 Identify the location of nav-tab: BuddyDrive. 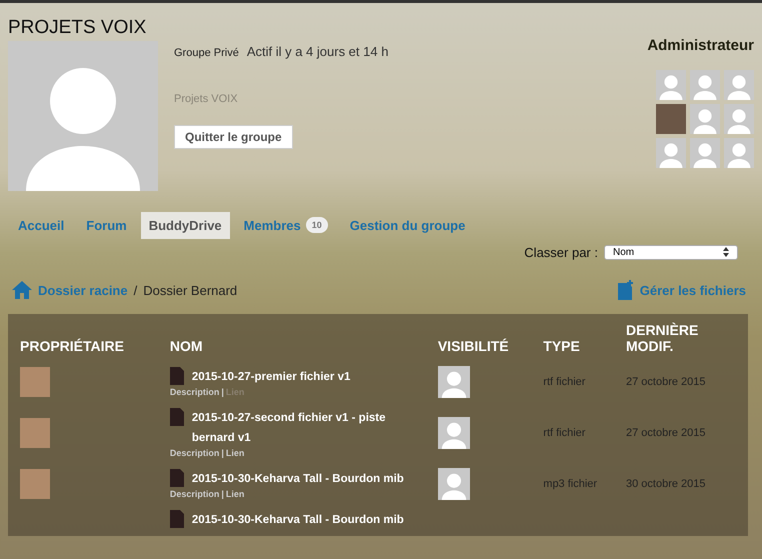
(185, 225).